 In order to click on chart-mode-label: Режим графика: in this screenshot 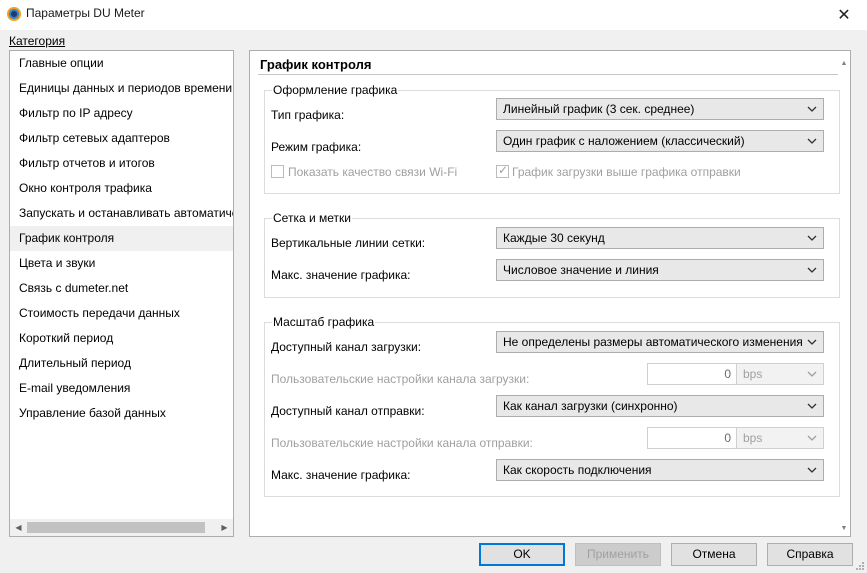, I will do `click(316, 147)`.